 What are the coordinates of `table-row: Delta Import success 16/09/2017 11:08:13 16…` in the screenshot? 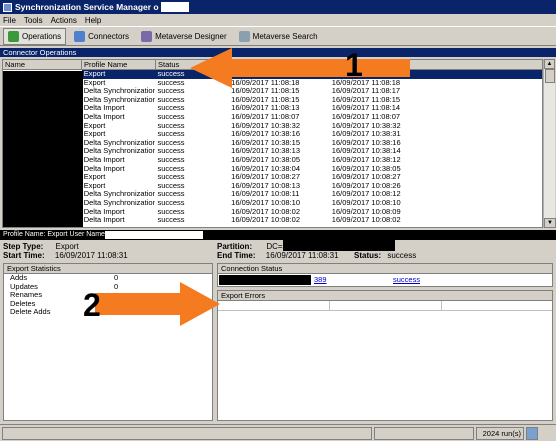 It's located at (272, 108).